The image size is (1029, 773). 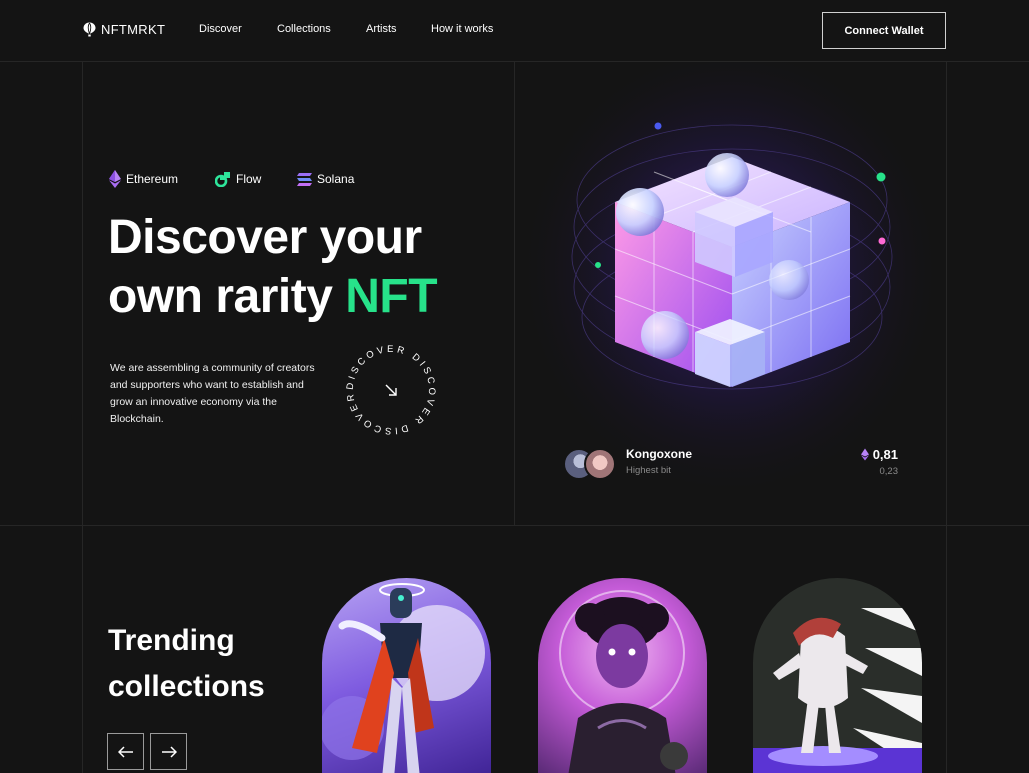 What do you see at coordinates (249, 179) in the screenshot?
I see `chain-label: Flow` at bounding box center [249, 179].